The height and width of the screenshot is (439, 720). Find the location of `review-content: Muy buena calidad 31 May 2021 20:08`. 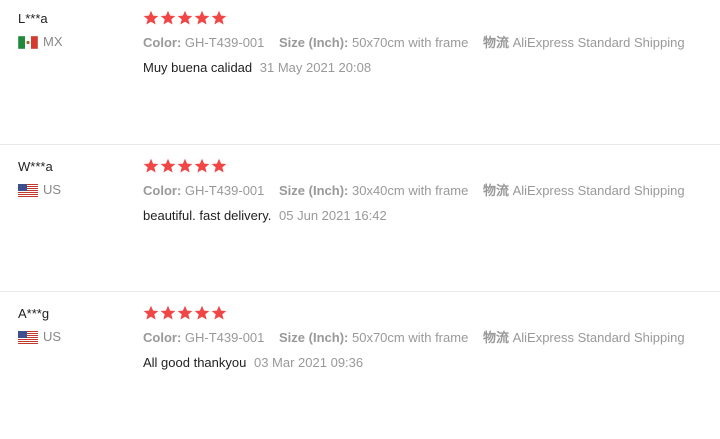

review-content: Muy buena calidad 31 May 2021 20:08 is located at coordinates (428, 67).